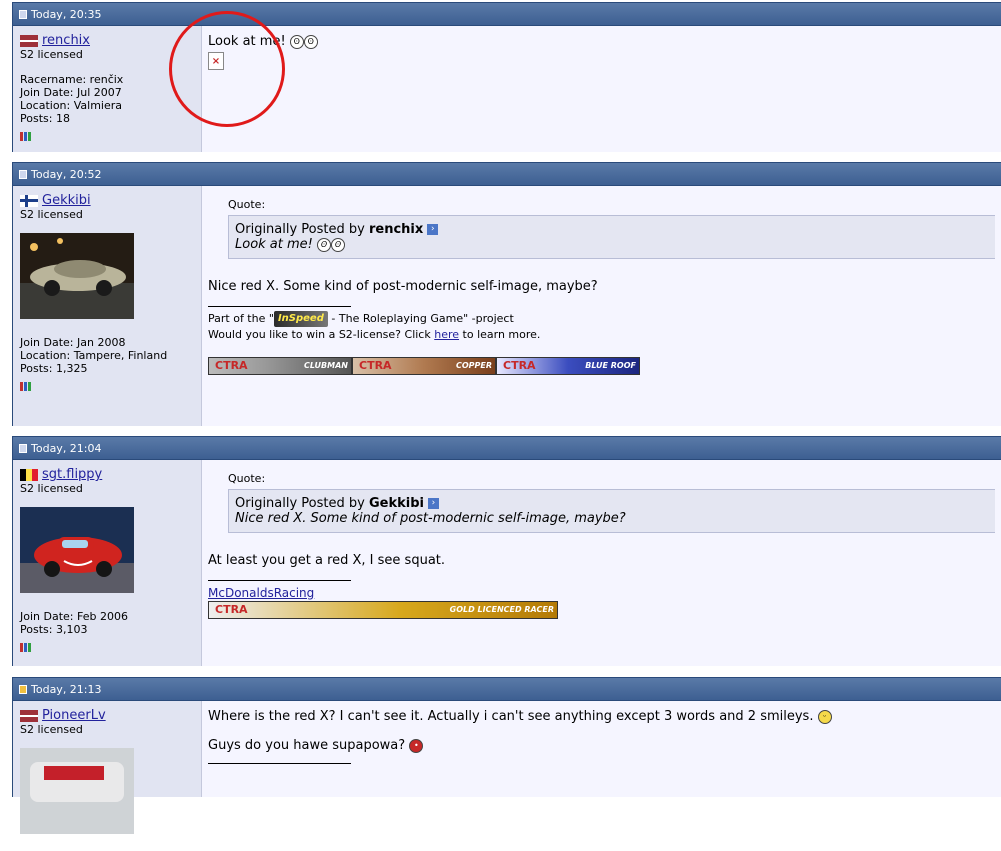 The height and width of the screenshot is (851, 1001). What do you see at coordinates (94, 355) in the screenshot?
I see `location: Location: Tampere, Finland` at bounding box center [94, 355].